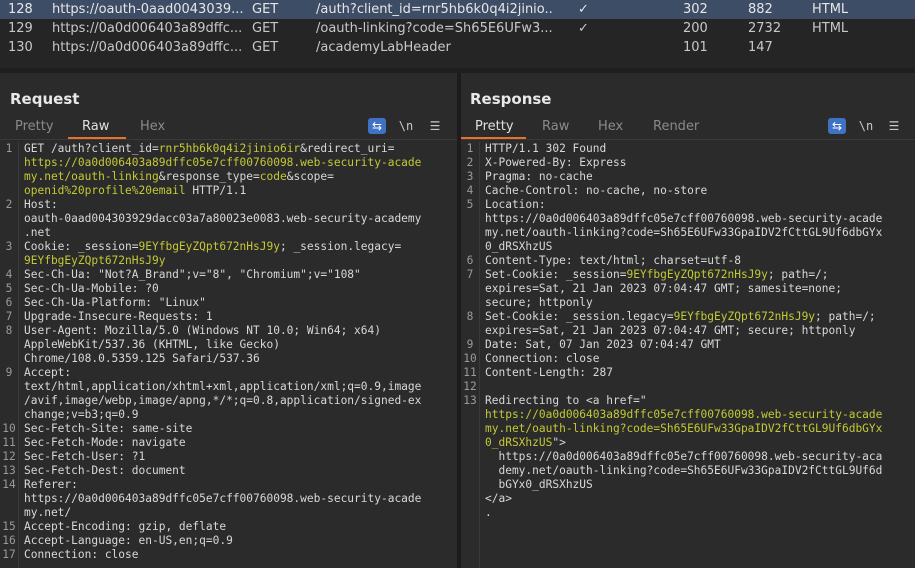 This screenshot has height=568, width=915. Describe the element at coordinates (688, 191) in the screenshot. I see `response-line: 4 Cache-Control: no-cache, no-store` at that location.